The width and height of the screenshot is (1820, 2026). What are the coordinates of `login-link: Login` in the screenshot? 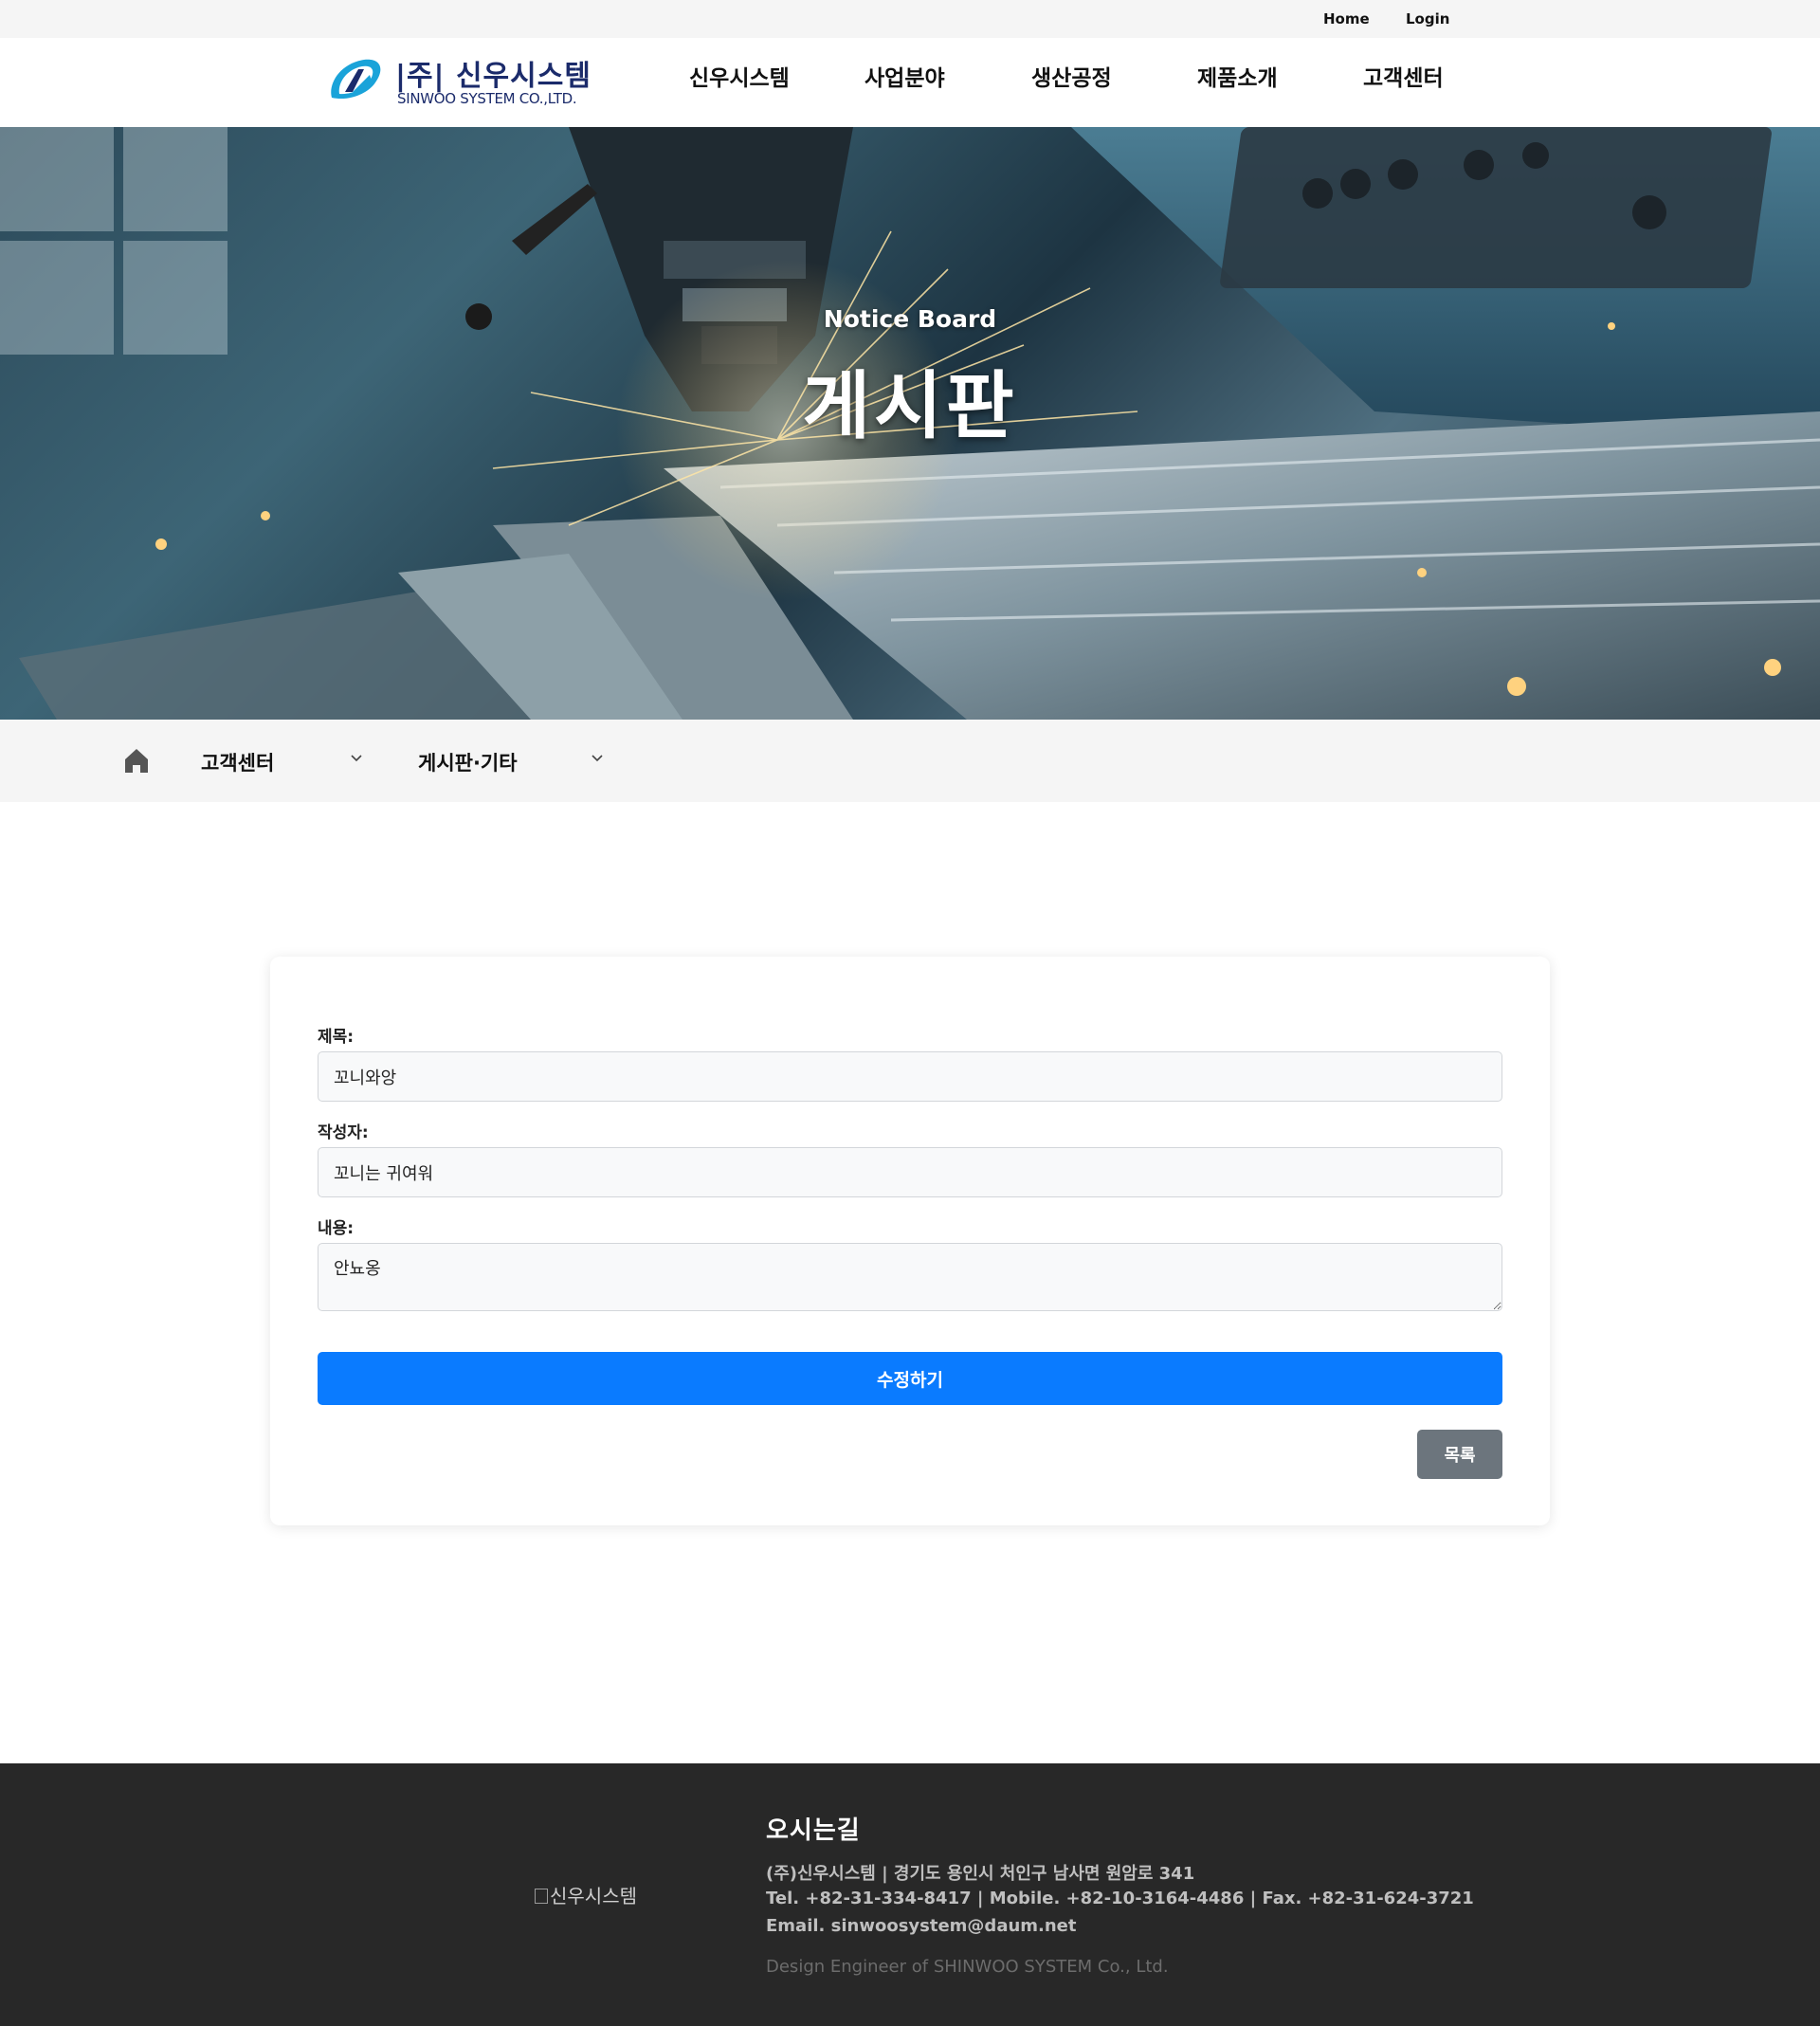 It's located at (1427, 18).